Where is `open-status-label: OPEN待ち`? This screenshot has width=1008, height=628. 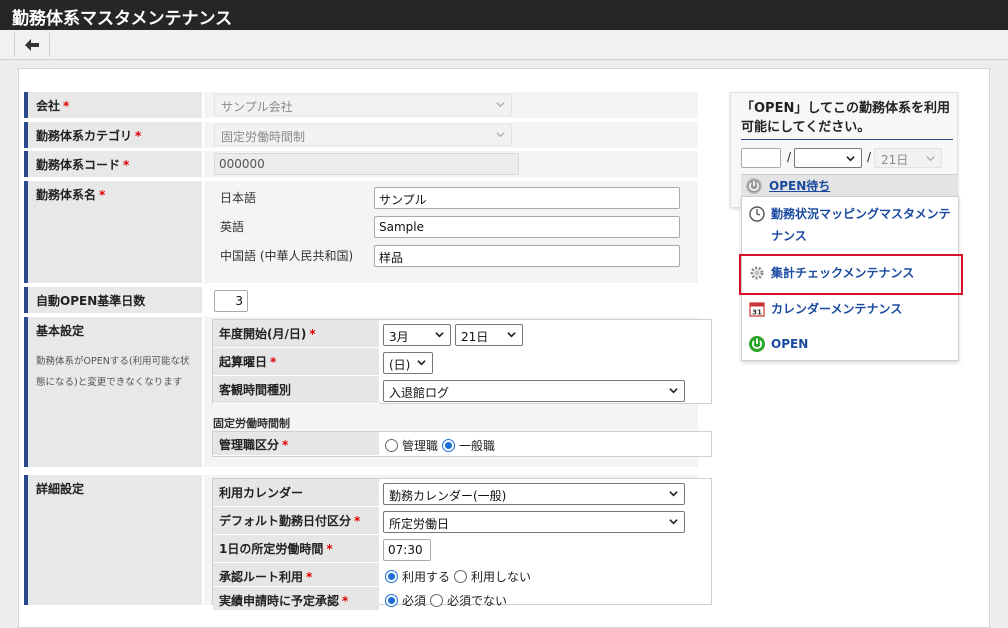
open-status-label: OPEN待ち is located at coordinates (799, 185).